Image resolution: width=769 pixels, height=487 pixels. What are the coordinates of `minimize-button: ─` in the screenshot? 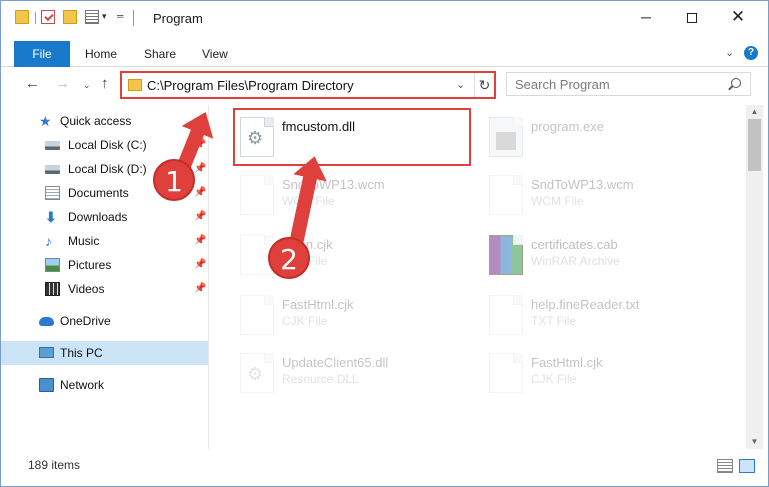 It's located at (646, 17).